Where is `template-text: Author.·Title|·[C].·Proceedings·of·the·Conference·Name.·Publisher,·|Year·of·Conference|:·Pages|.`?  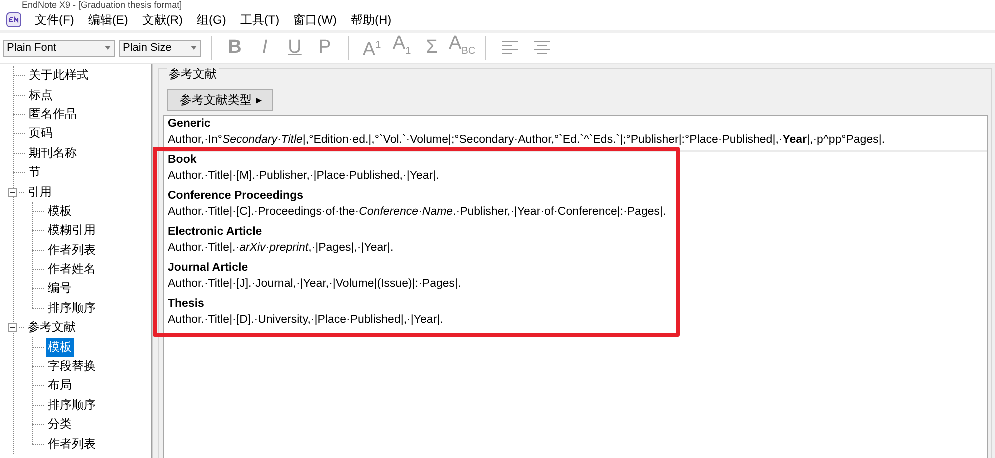
template-text: Author.·Title|·[C].·Proceedings·of·the·Conference·Name.·Publisher,·|Year·of·Conference|:·Pages|. is located at coordinates (418, 212).